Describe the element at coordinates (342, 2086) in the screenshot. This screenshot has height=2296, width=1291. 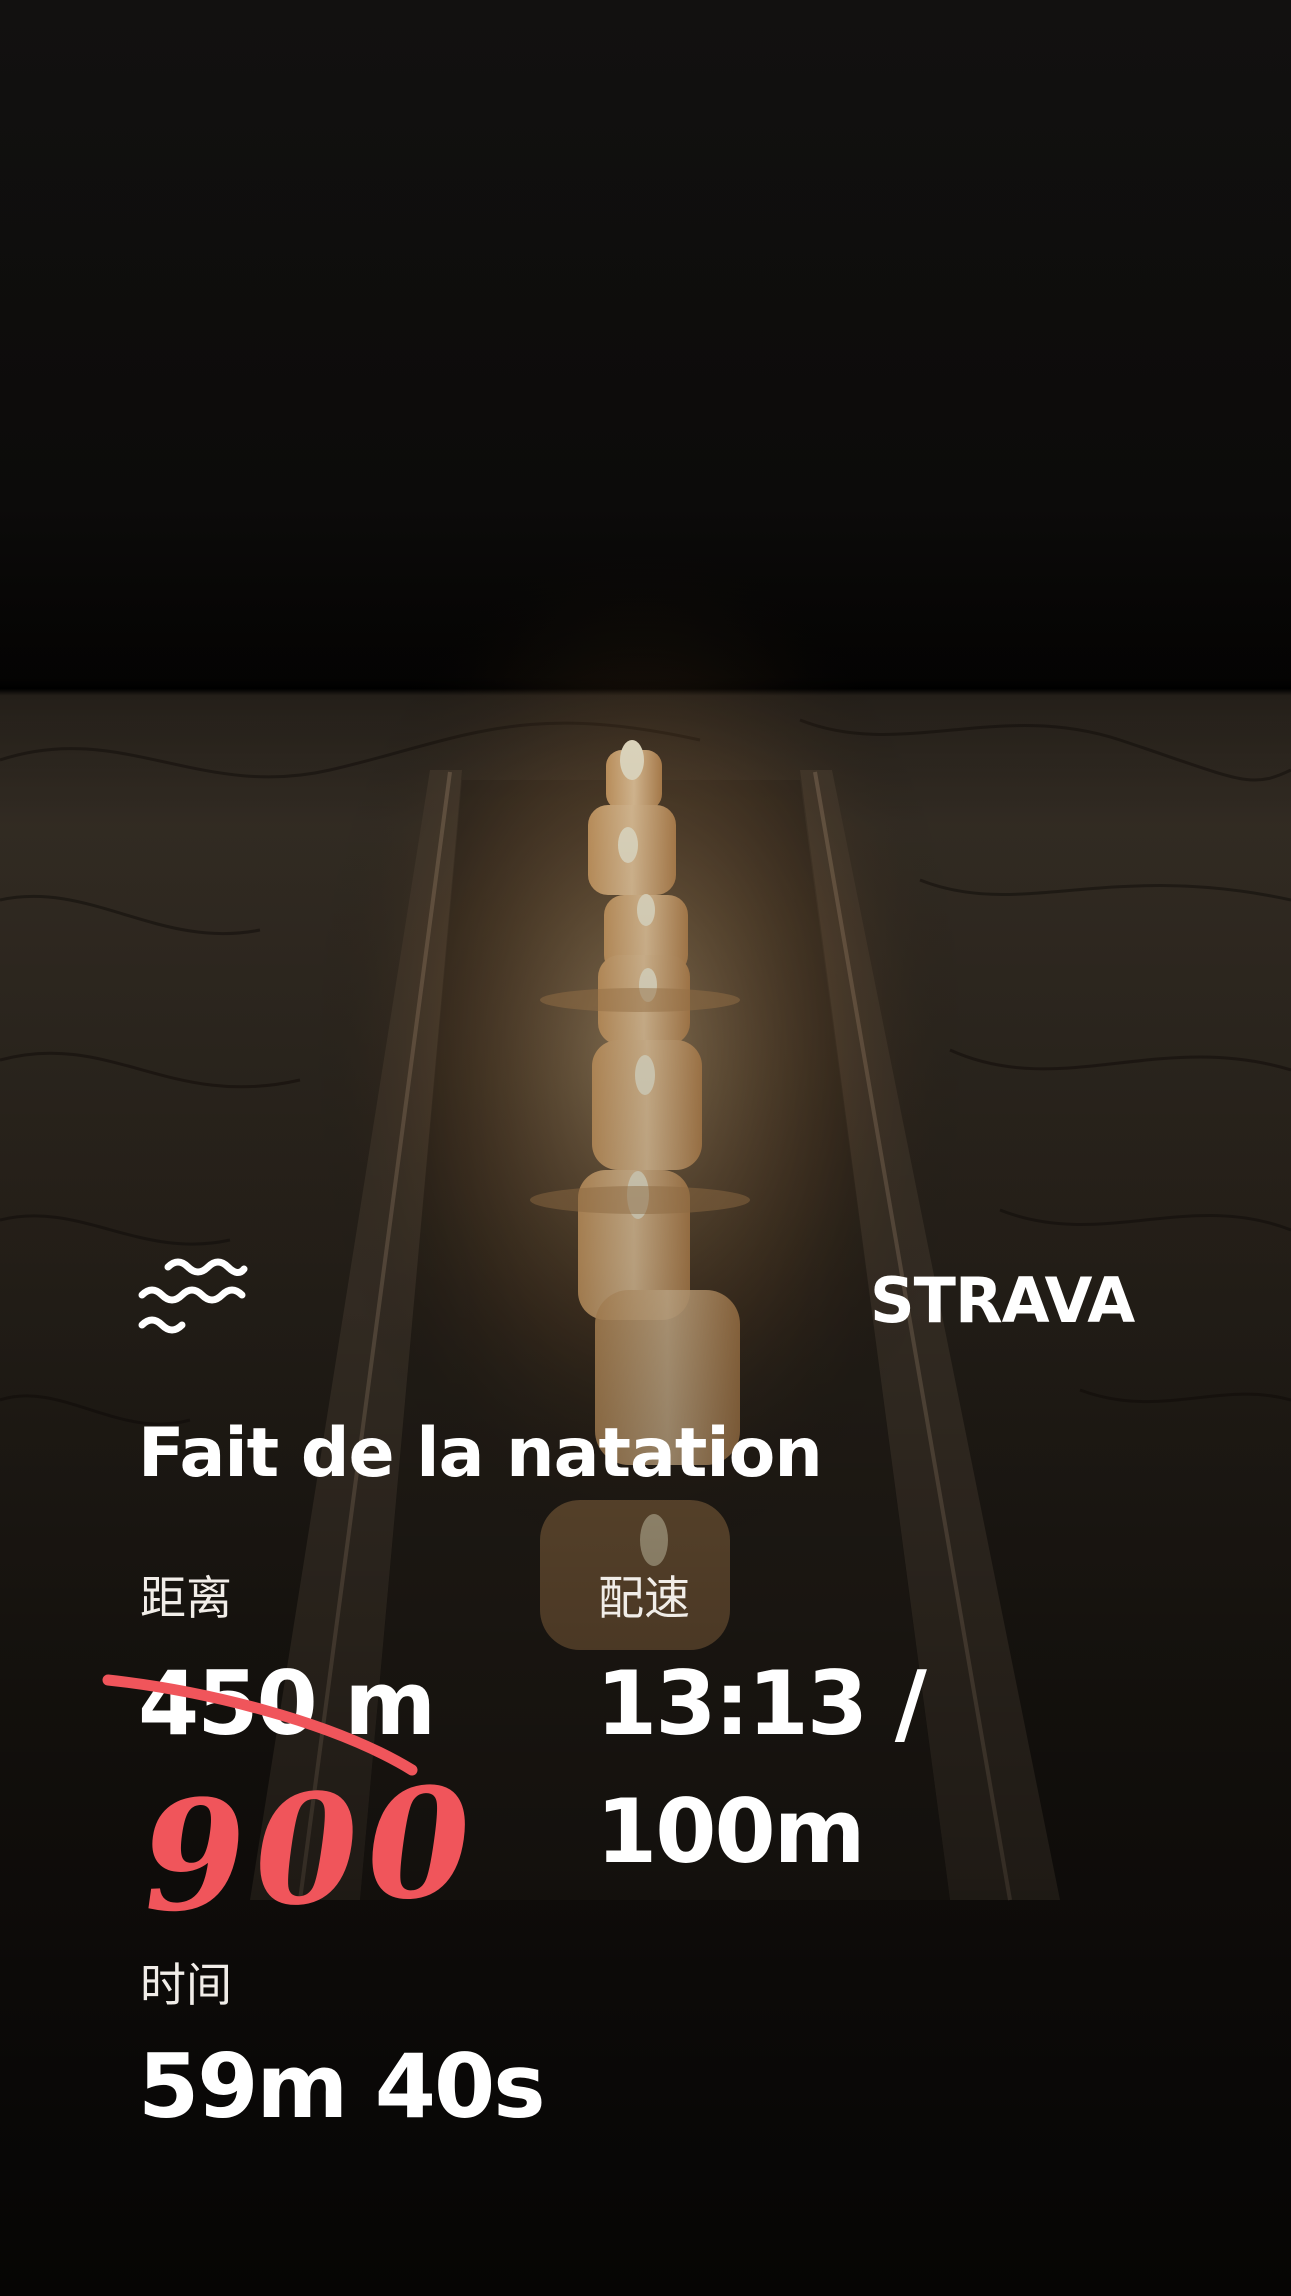
I see `time-value: 59m 40s` at that location.